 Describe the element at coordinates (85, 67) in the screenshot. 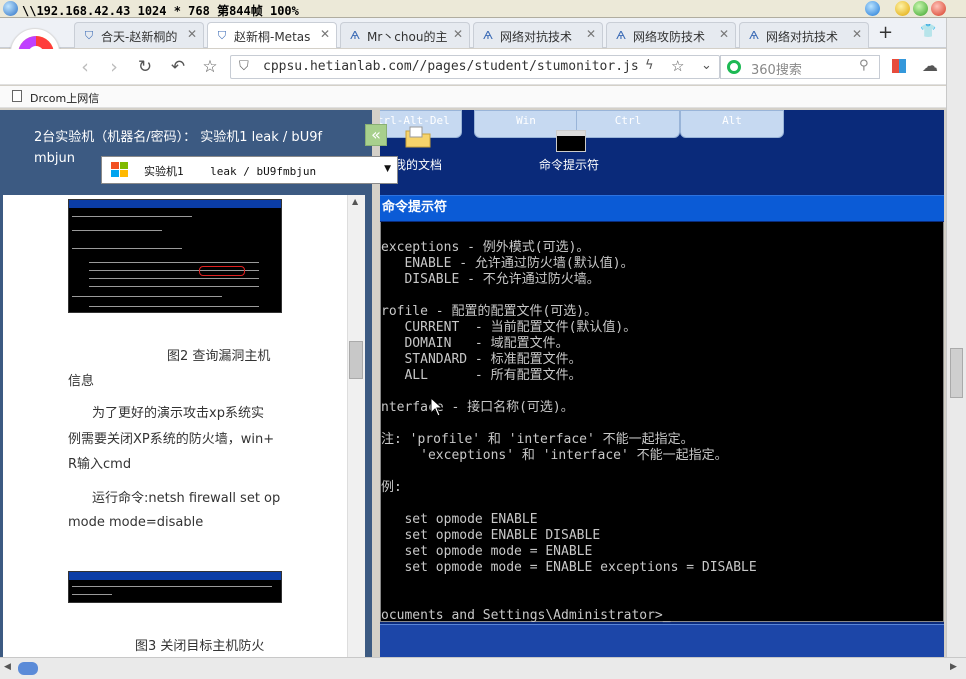

I see `back-button: ‹` at that location.